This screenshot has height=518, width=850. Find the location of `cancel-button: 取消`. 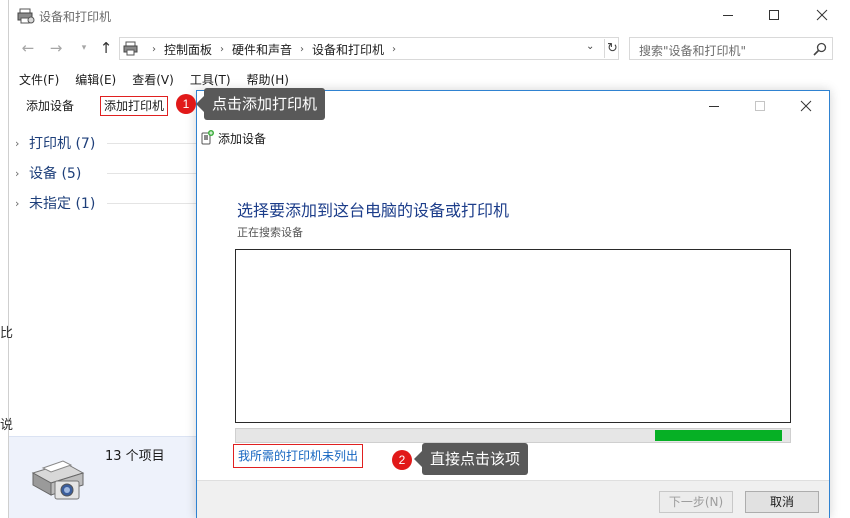

cancel-button: 取消 is located at coordinates (782, 502).